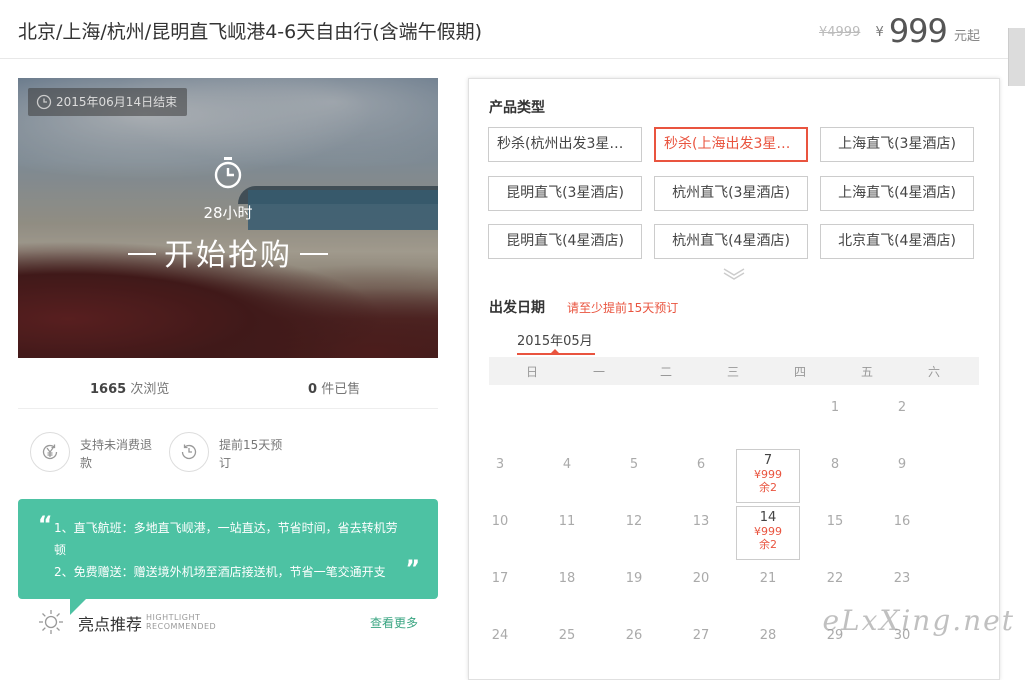 The width and height of the screenshot is (1027, 680). What do you see at coordinates (634, 521) in the screenshot?
I see `calendar-day: 12` at bounding box center [634, 521].